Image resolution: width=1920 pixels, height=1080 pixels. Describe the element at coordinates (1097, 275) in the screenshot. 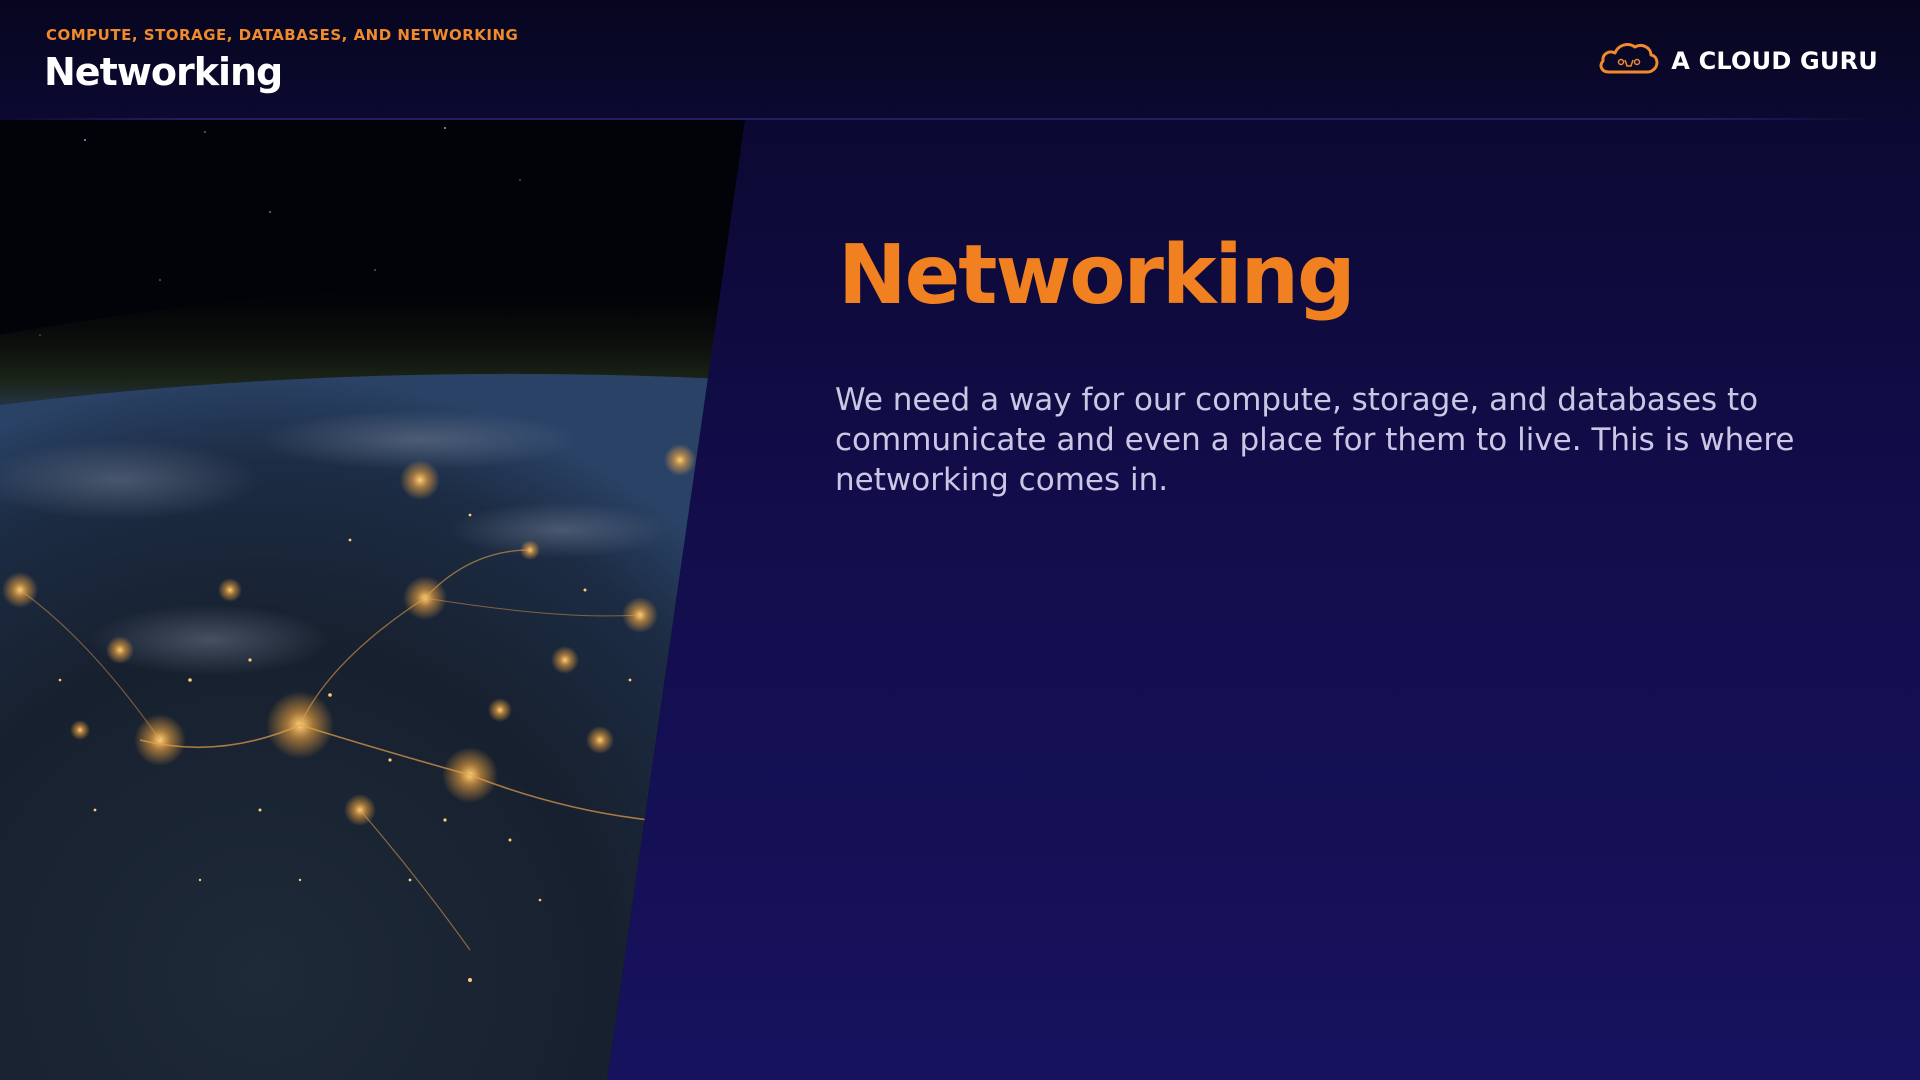

I see `content-heading: Networking` at that location.